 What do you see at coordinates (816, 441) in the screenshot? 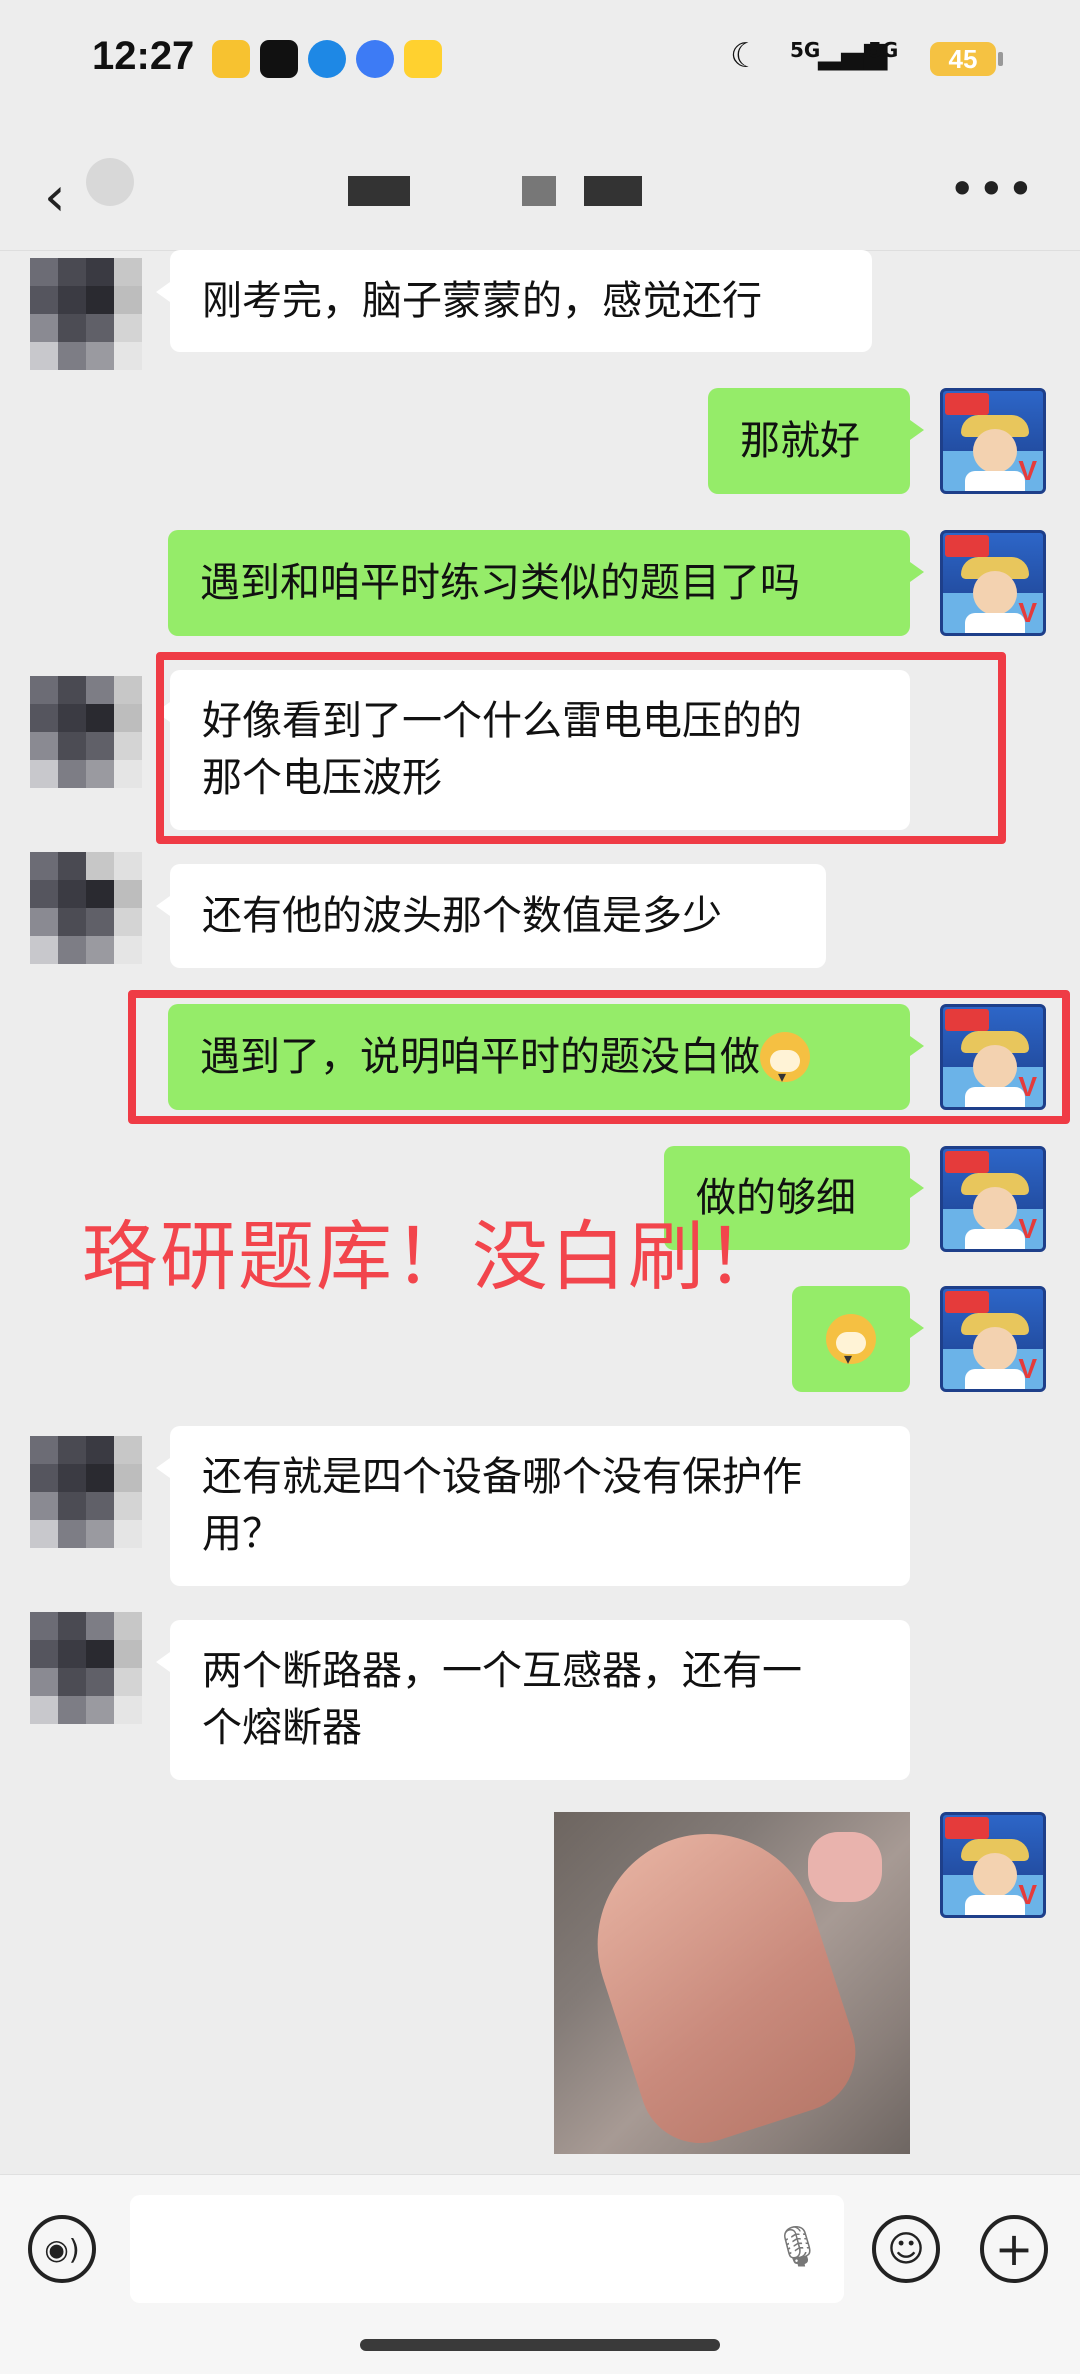
I see `message-bubble: 那就好` at bounding box center [816, 441].